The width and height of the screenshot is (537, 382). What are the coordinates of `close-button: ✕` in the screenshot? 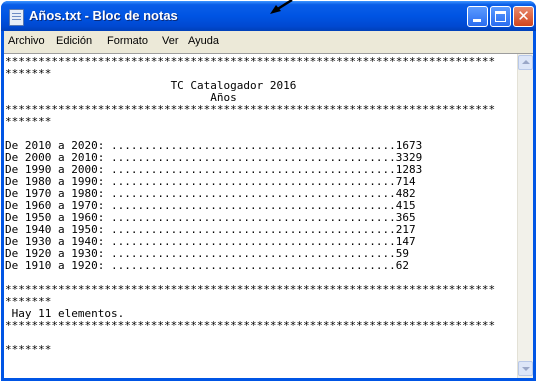 It's located at (523, 16).